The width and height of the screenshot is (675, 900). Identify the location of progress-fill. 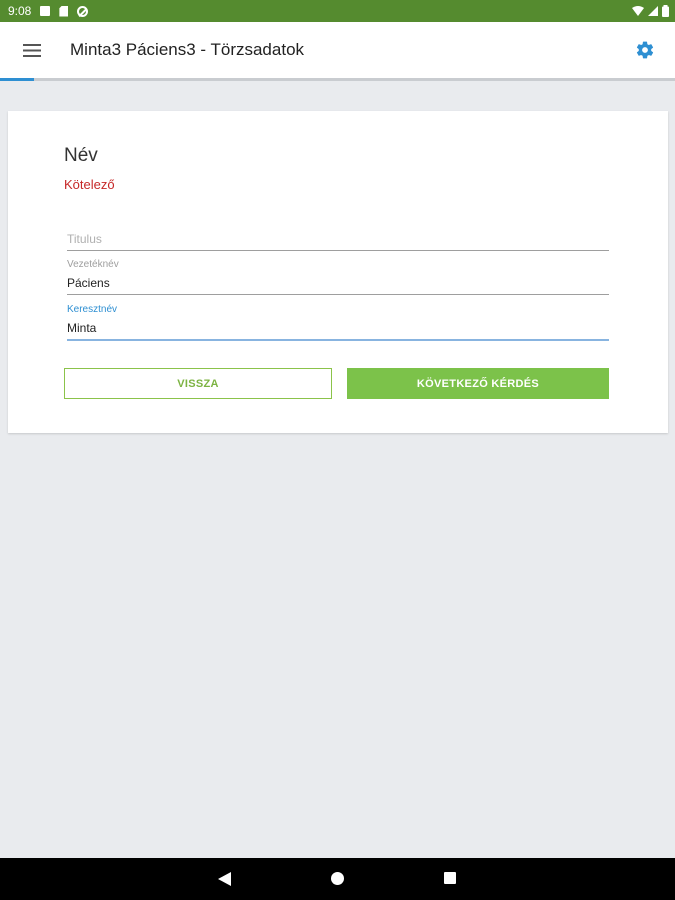
(17, 79).